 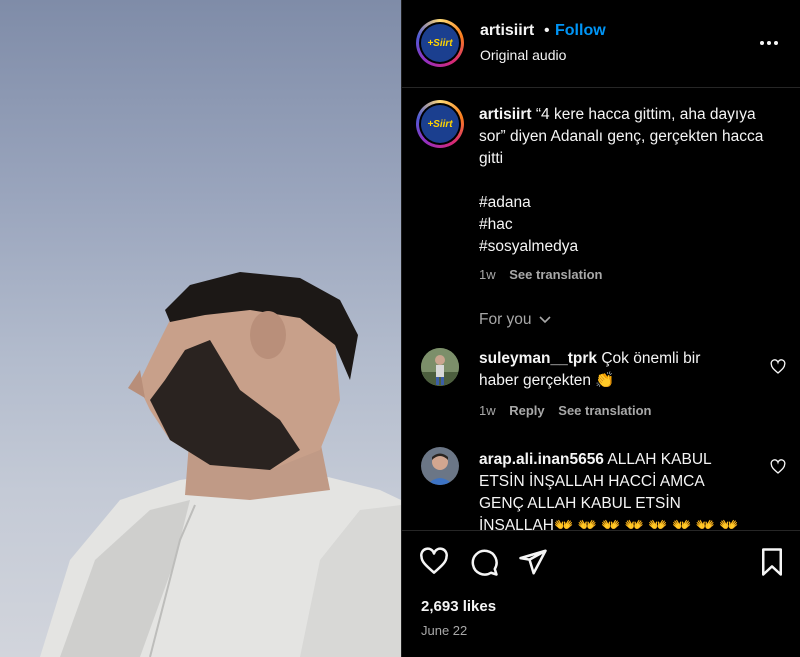 What do you see at coordinates (496, 225) in the screenshot?
I see `hashtag-hac: #hac` at bounding box center [496, 225].